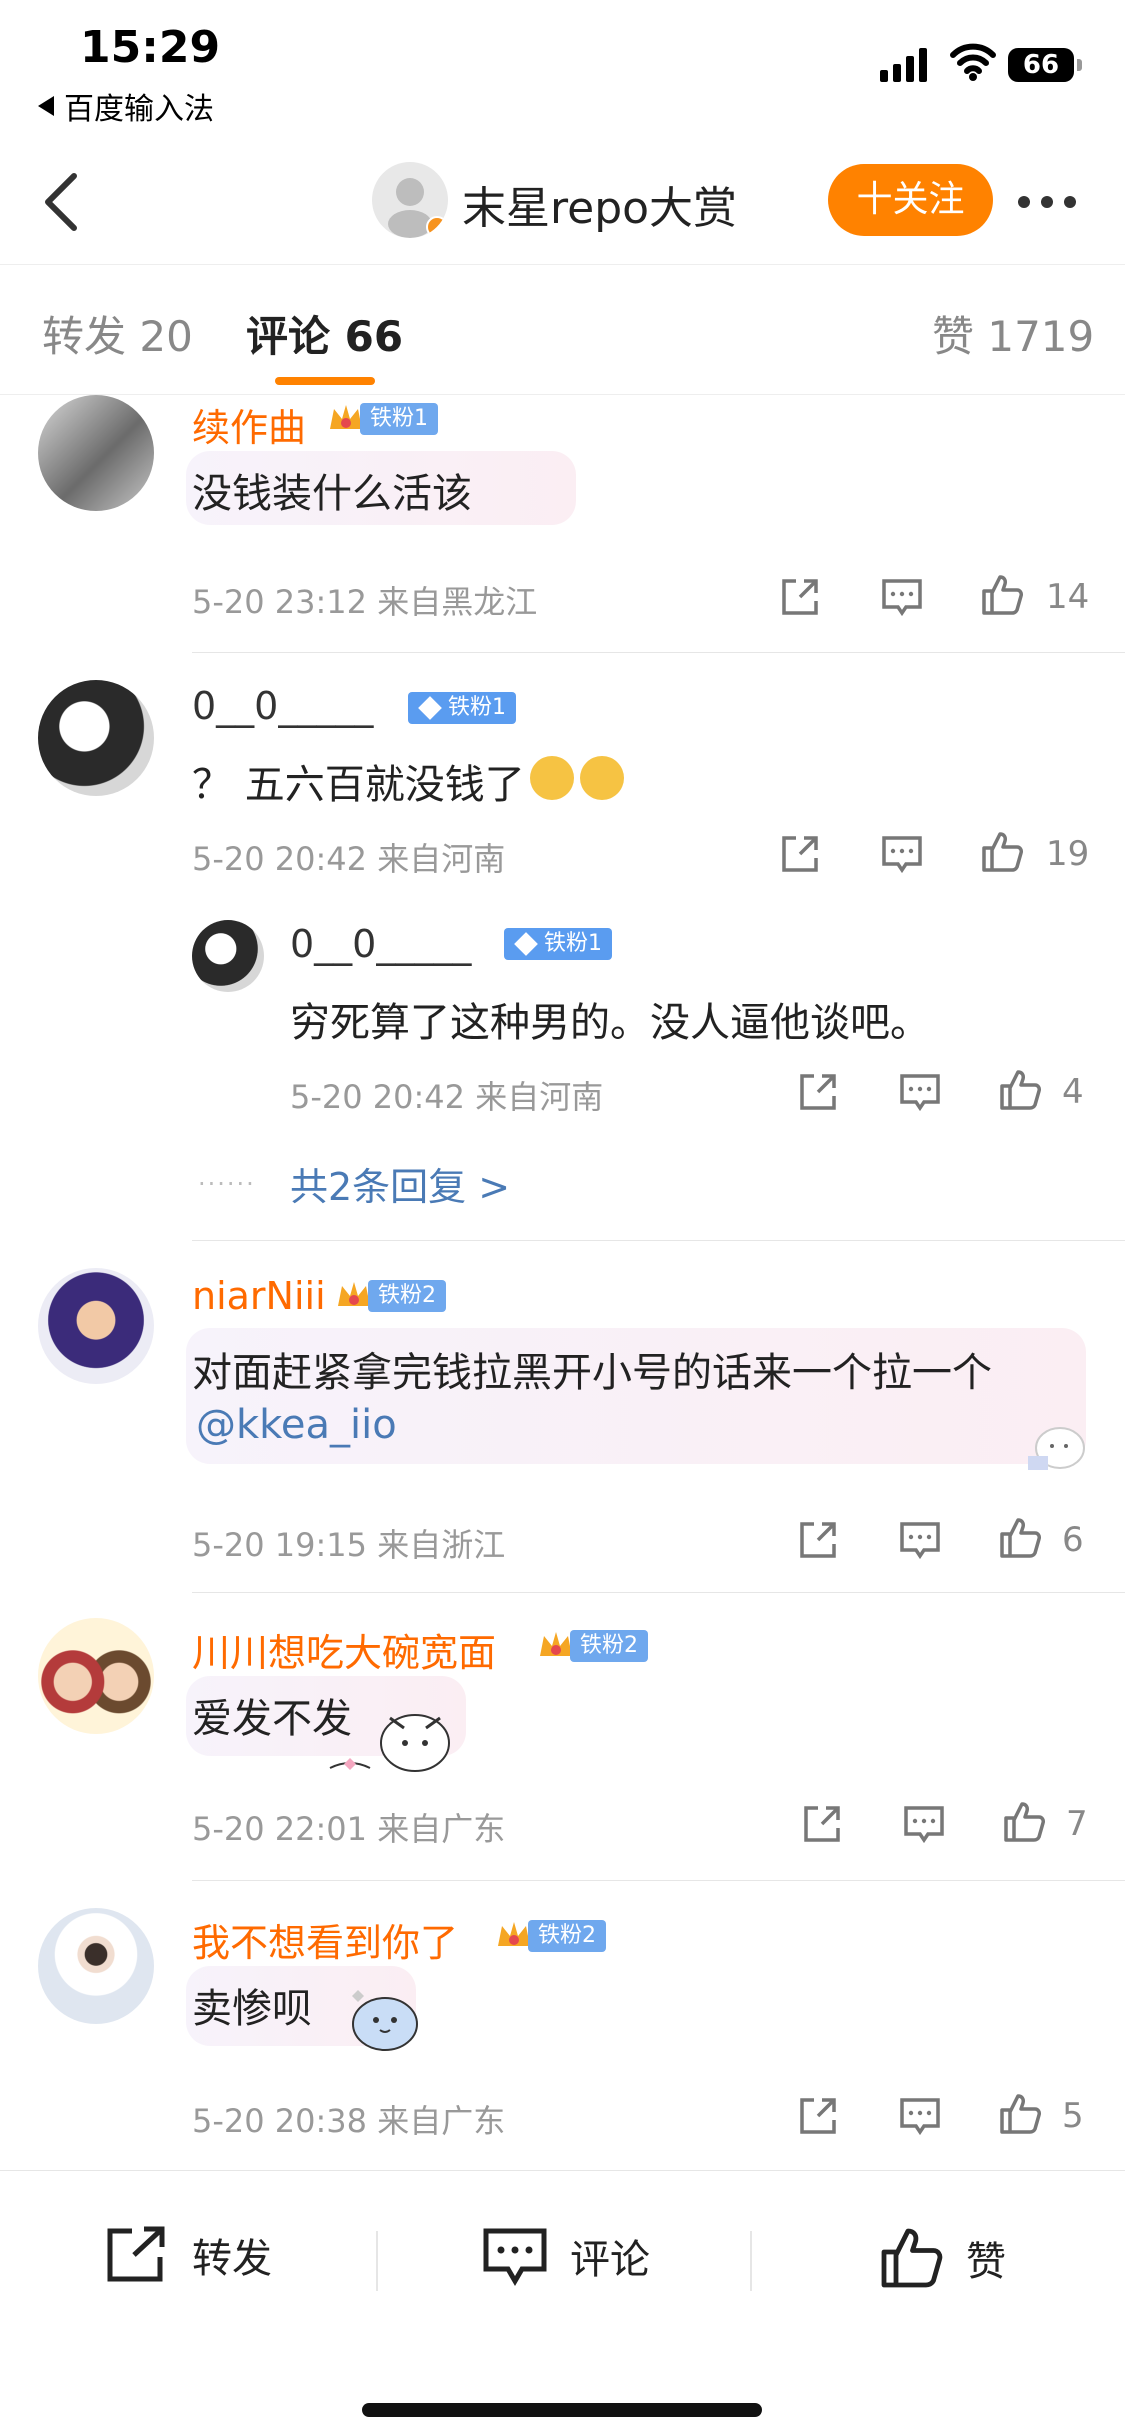  I want to click on thumbs-up-icon, so click(912, 2258).